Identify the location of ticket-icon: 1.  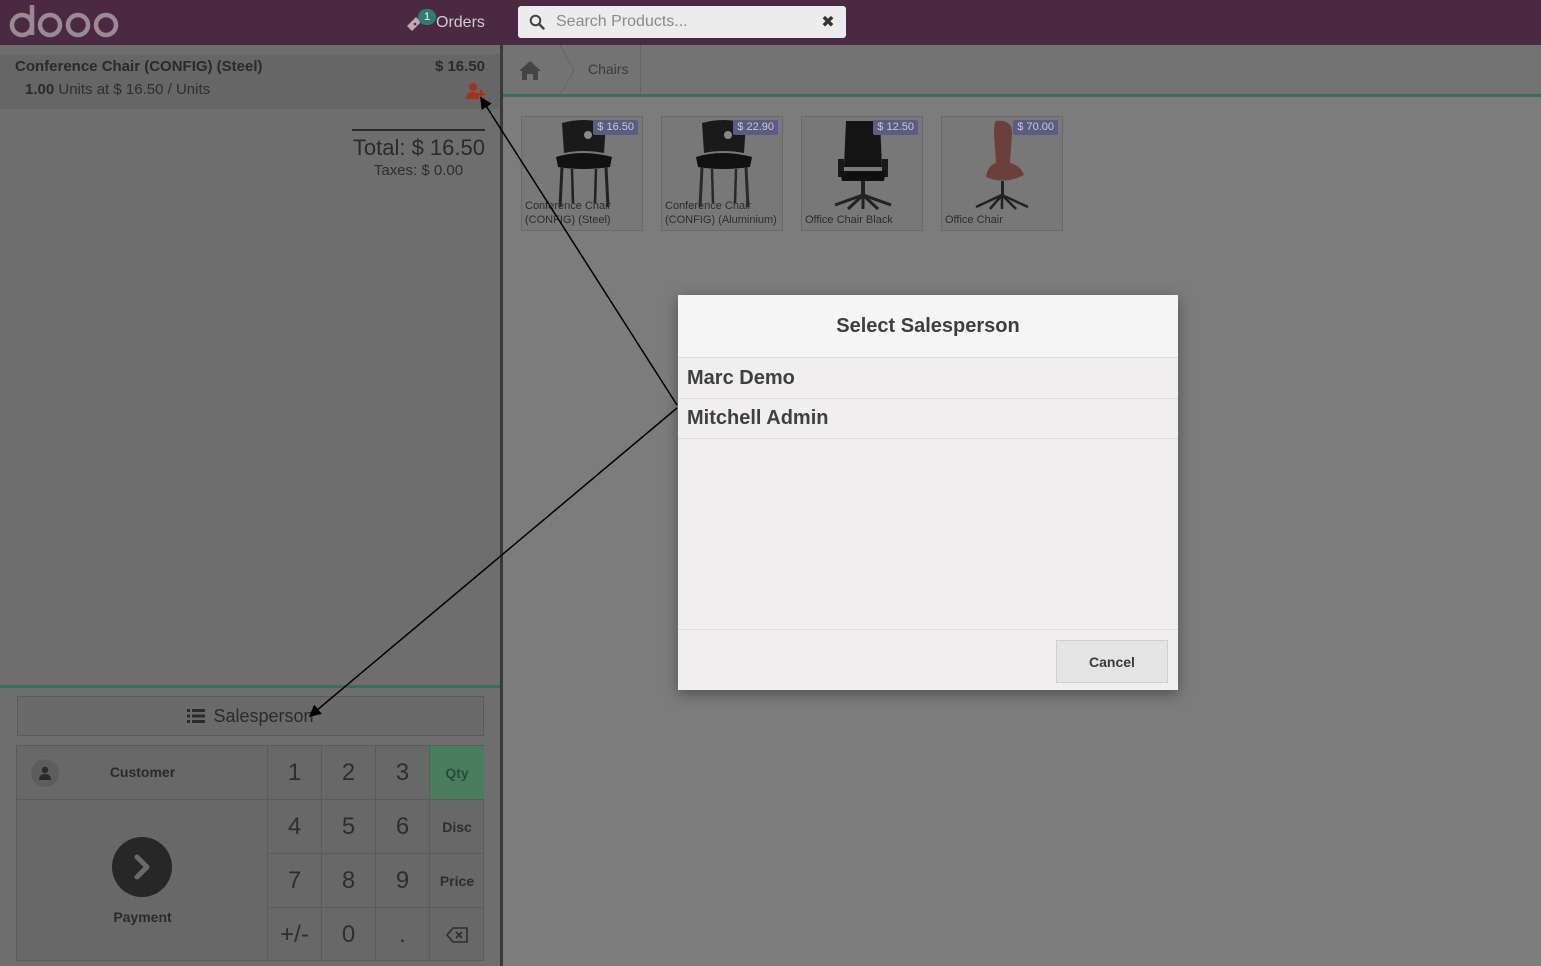
(420, 21).